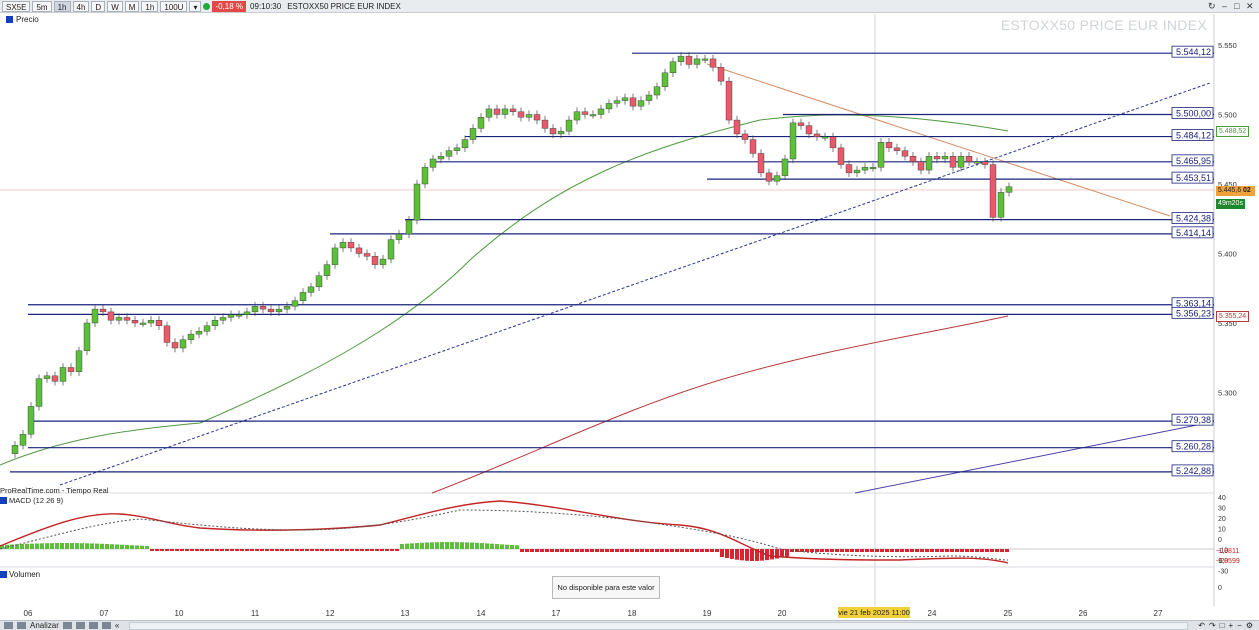  What do you see at coordinates (1232, 316) in the screenshot?
I see `ma-red-value: 5.355,24` at bounding box center [1232, 316].